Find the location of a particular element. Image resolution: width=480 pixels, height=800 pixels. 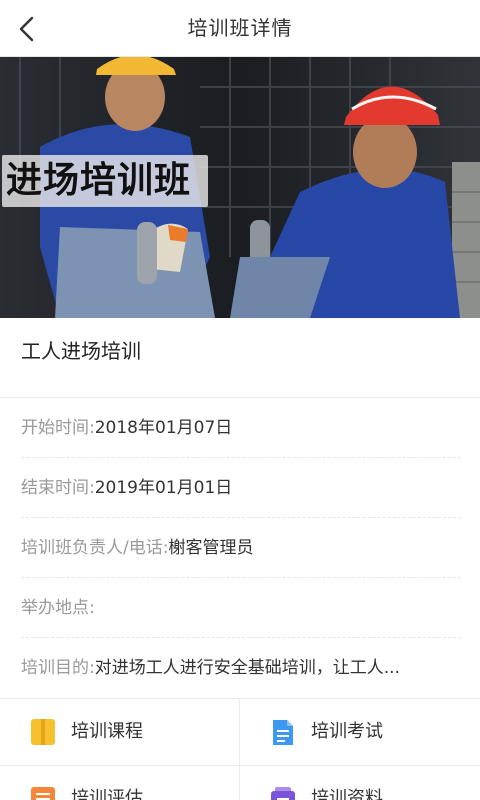

start-time-label: 开始时间: is located at coordinates (58, 428).